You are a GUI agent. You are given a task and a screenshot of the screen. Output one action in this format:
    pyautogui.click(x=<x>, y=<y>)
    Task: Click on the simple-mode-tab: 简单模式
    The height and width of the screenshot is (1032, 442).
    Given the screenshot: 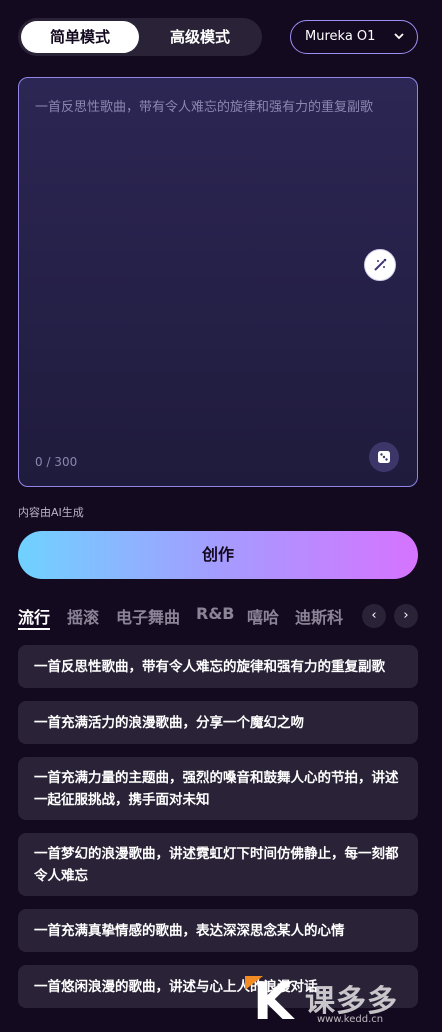 What is the action you would take?
    pyautogui.click(x=80, y=37)
    